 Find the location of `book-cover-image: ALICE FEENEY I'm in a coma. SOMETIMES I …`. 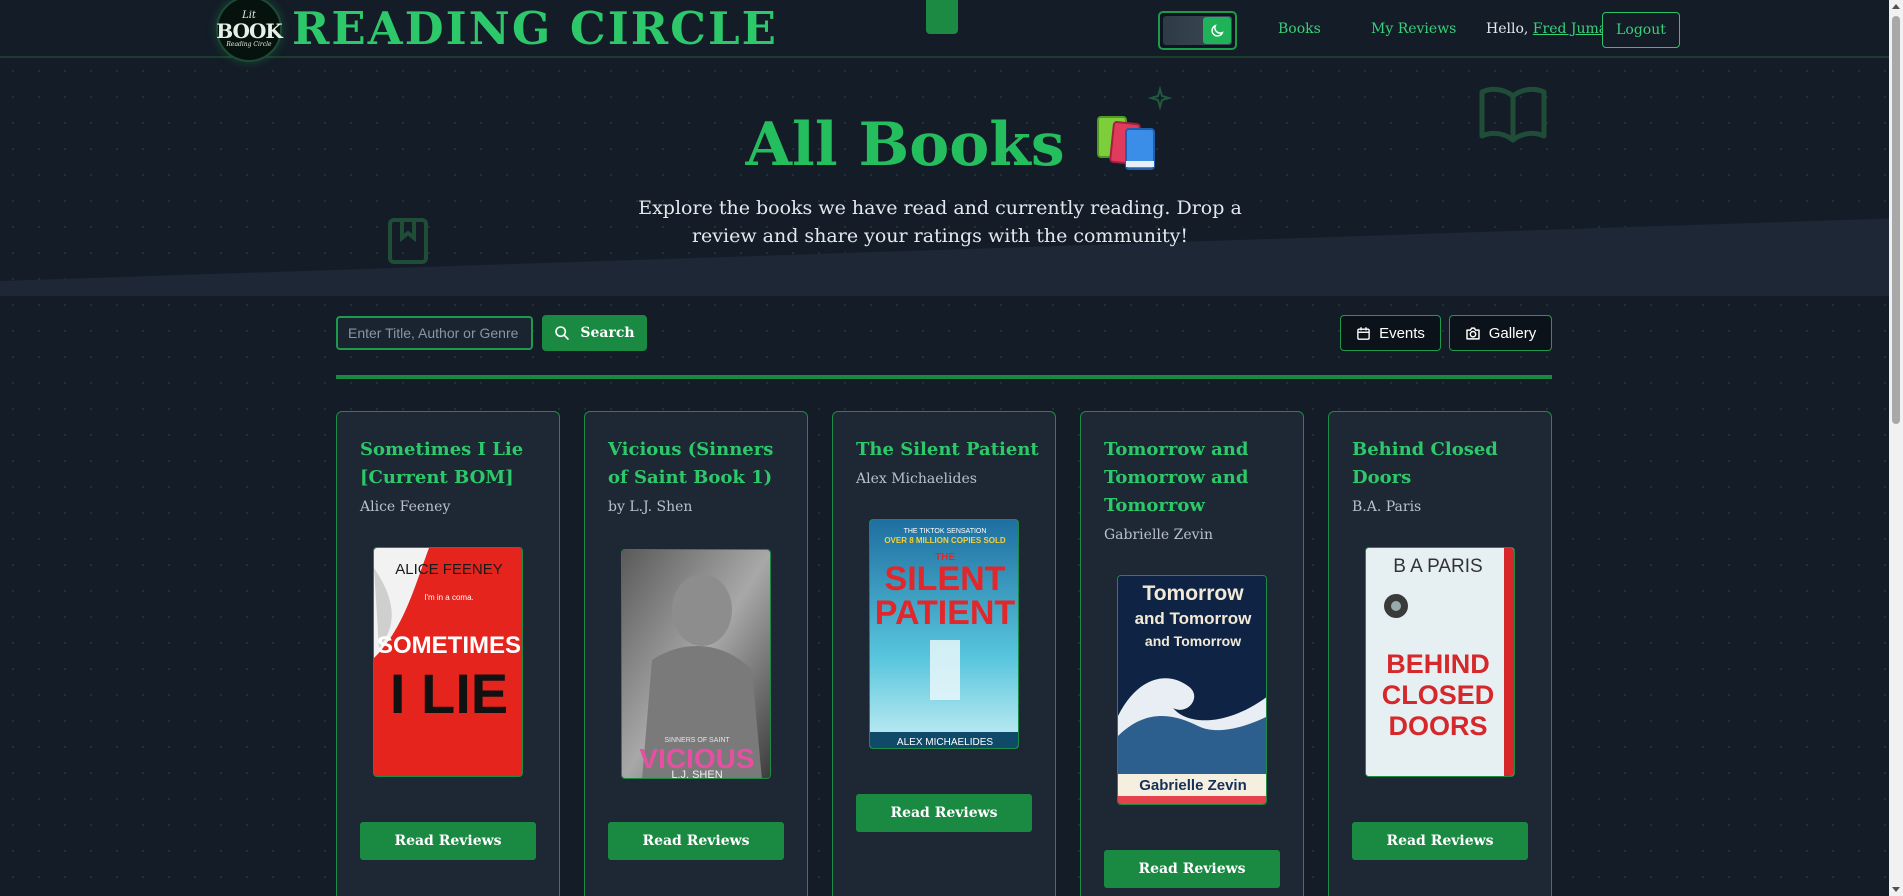

book-cover-image: ALICE FEENEY I'm in a coma. SOMETIMES I … is located at coordinates (448, 662).